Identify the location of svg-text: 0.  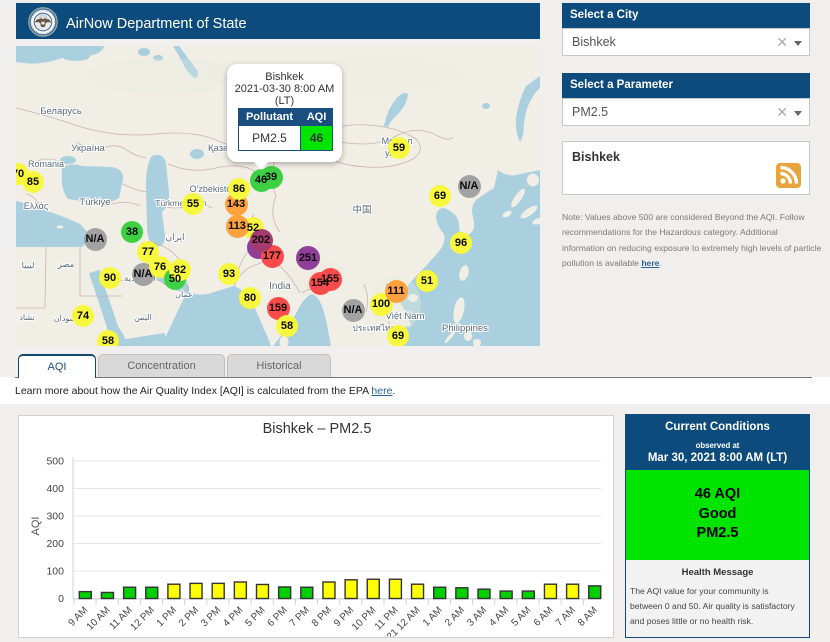
(61, 599).